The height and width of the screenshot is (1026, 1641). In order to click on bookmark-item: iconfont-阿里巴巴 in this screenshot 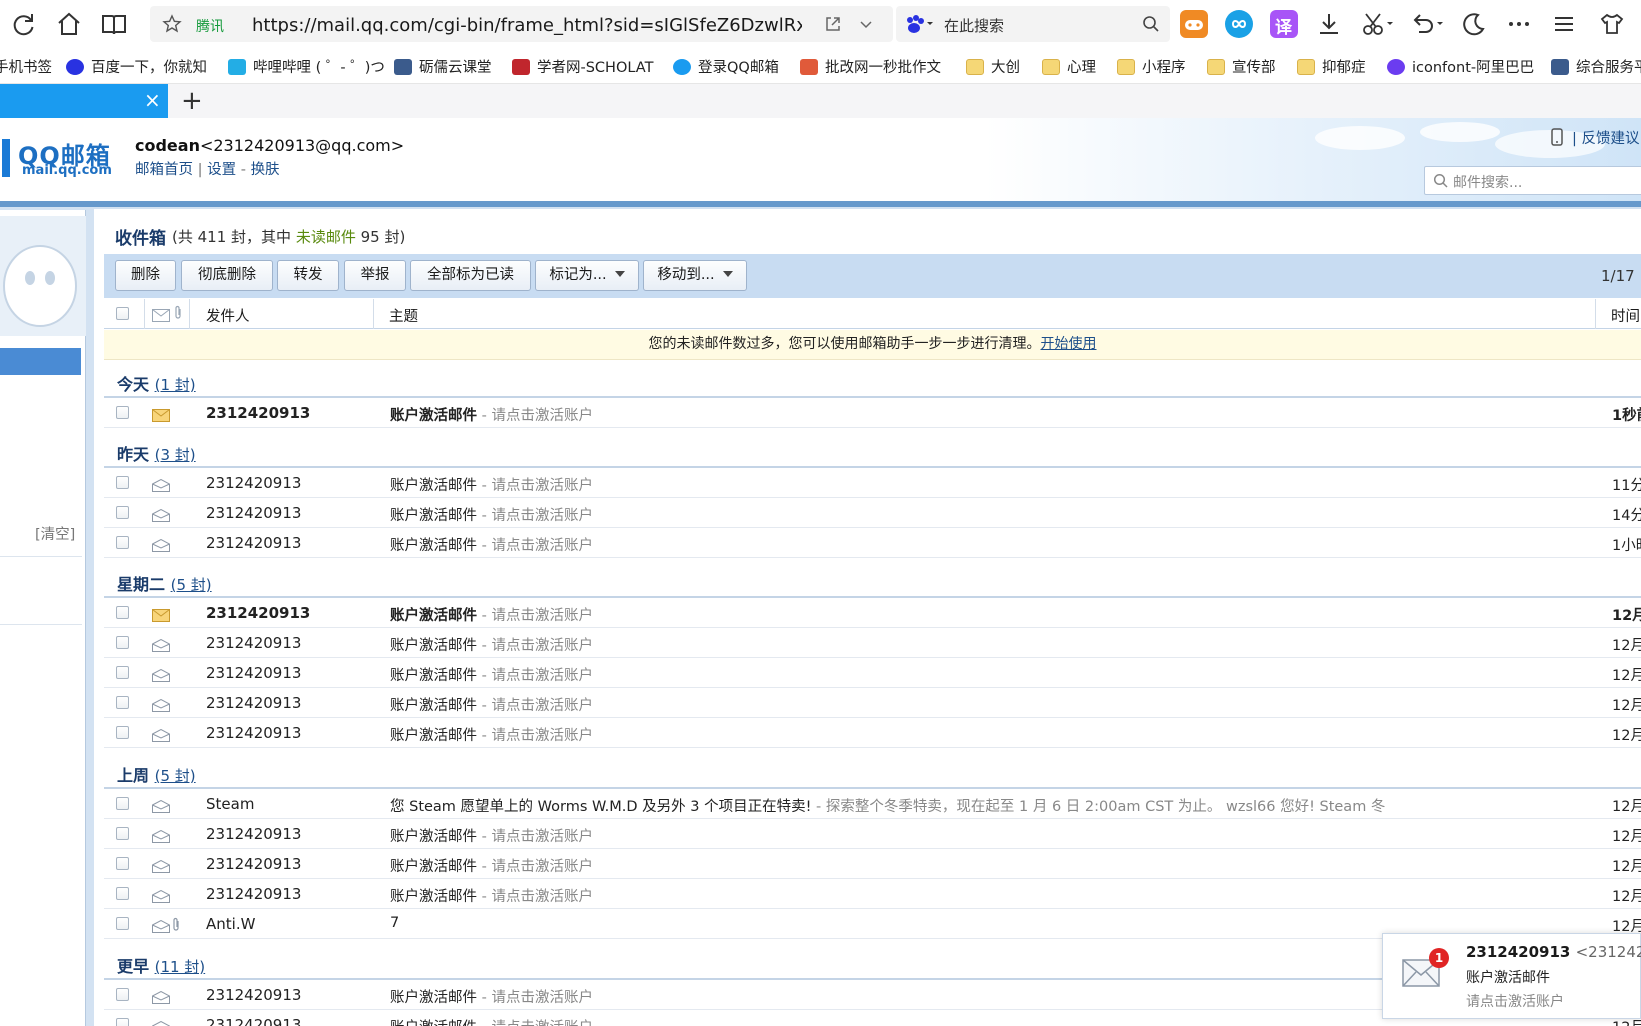, I will do `click(1460, 66)`.